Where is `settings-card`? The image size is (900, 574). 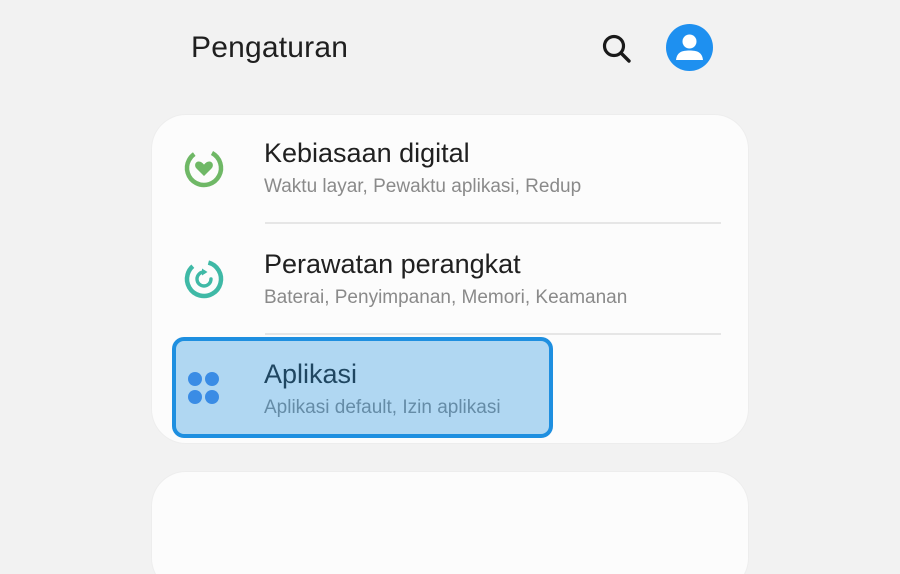 settings-card is located at coordinates (450, 523).